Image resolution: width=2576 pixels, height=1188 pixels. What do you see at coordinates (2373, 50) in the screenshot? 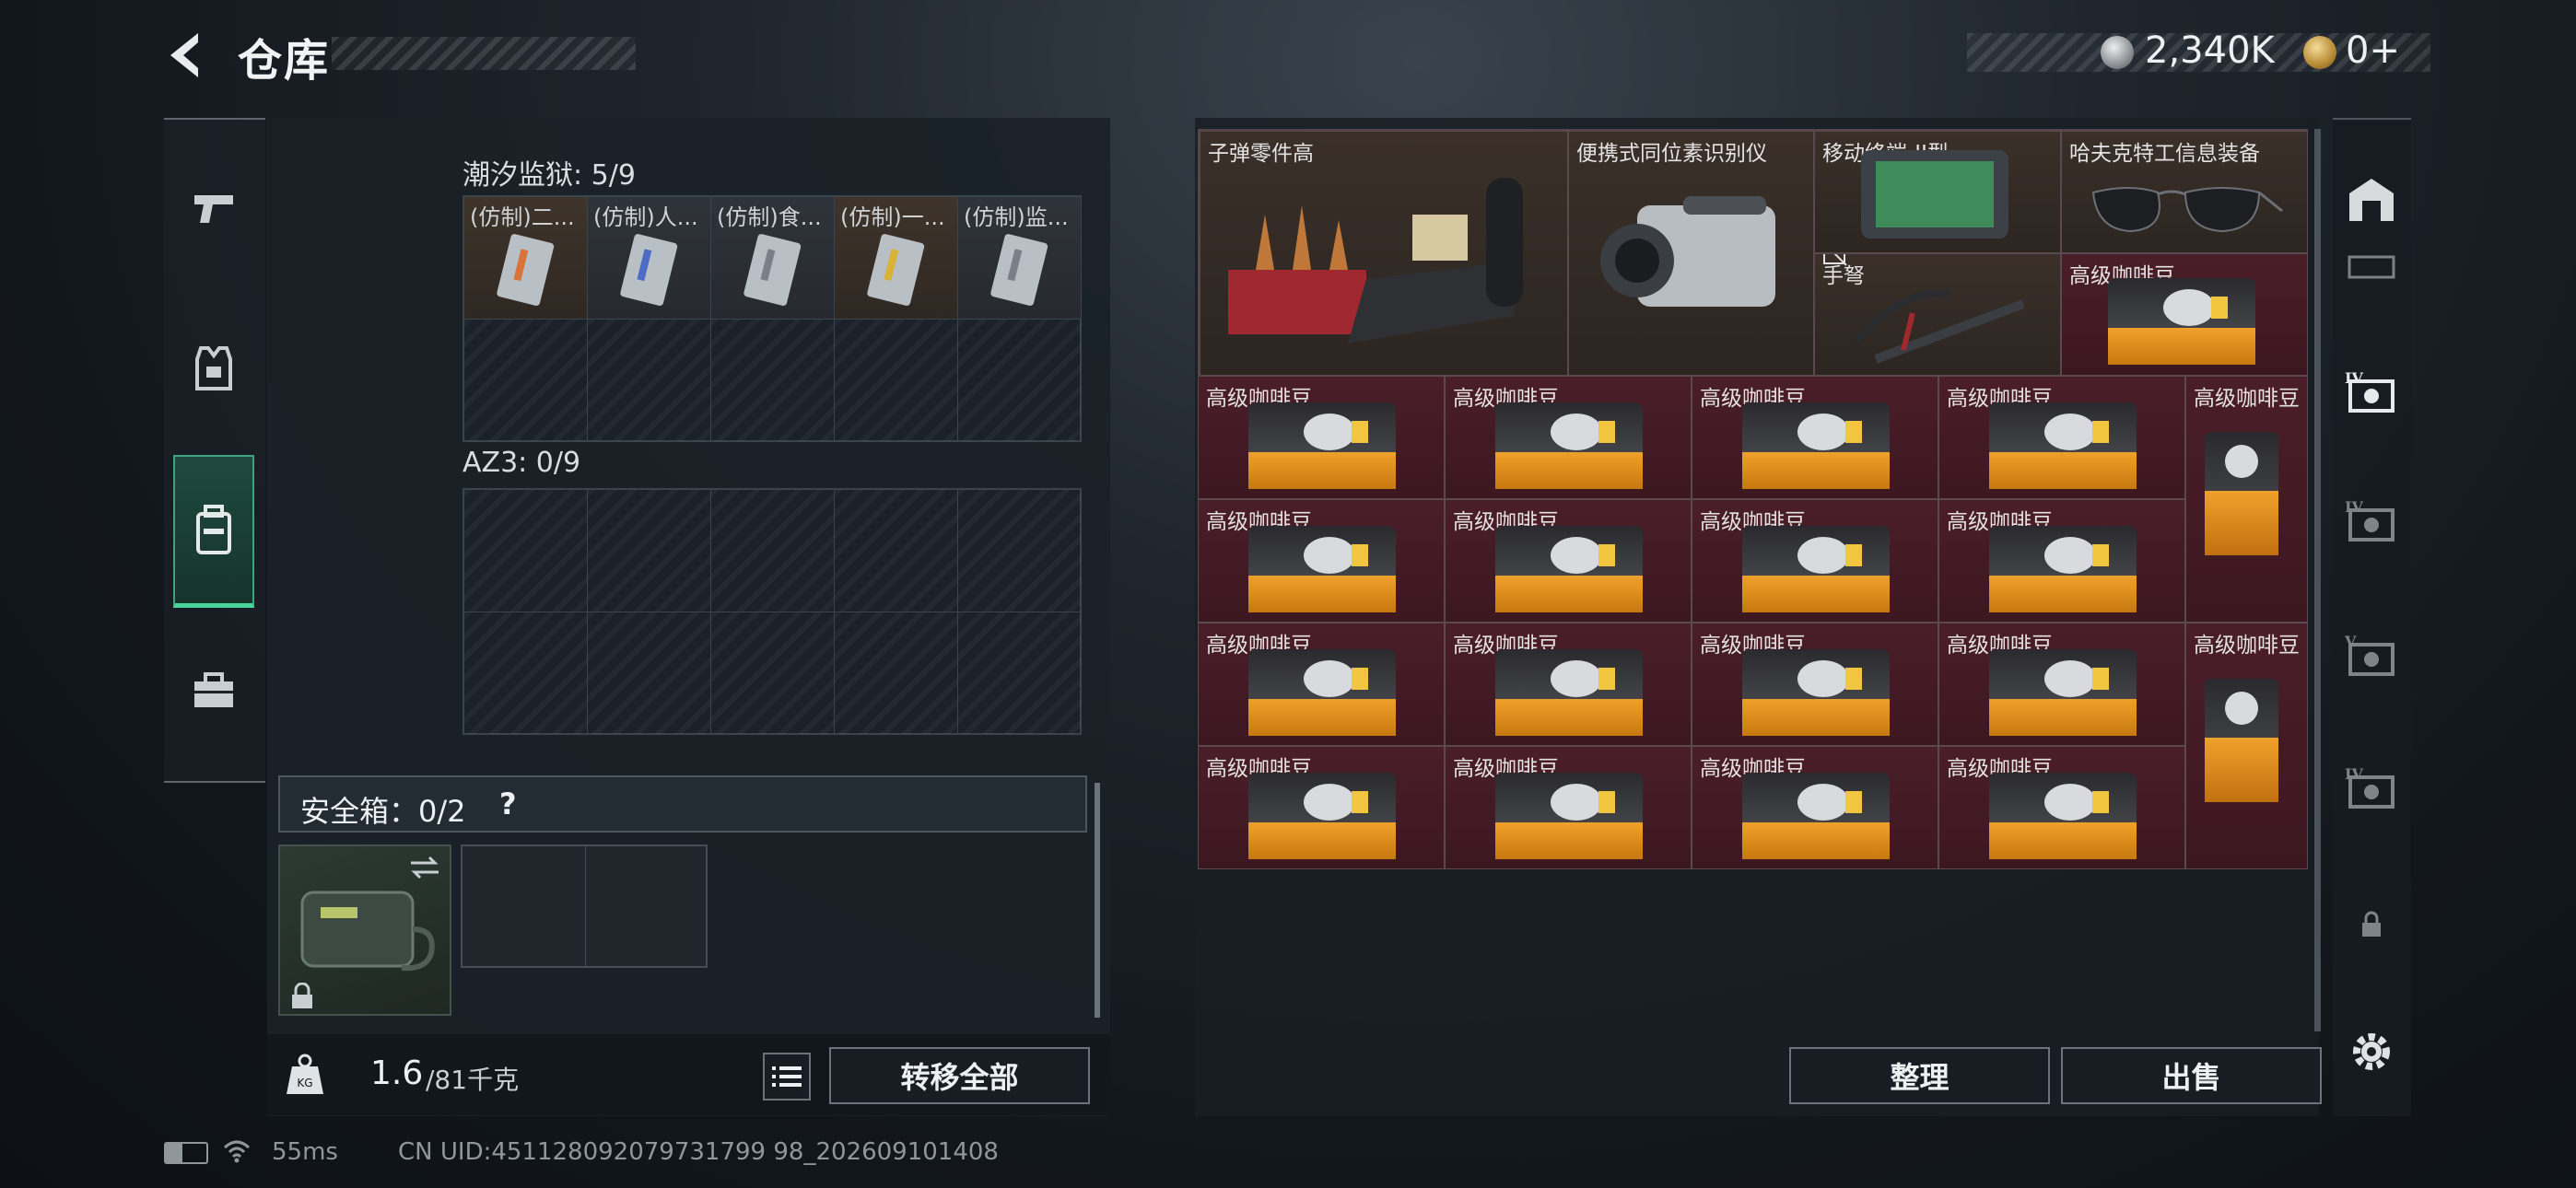
I see `currency-gold-amount: 0+` at bounding box center [2373, 50].